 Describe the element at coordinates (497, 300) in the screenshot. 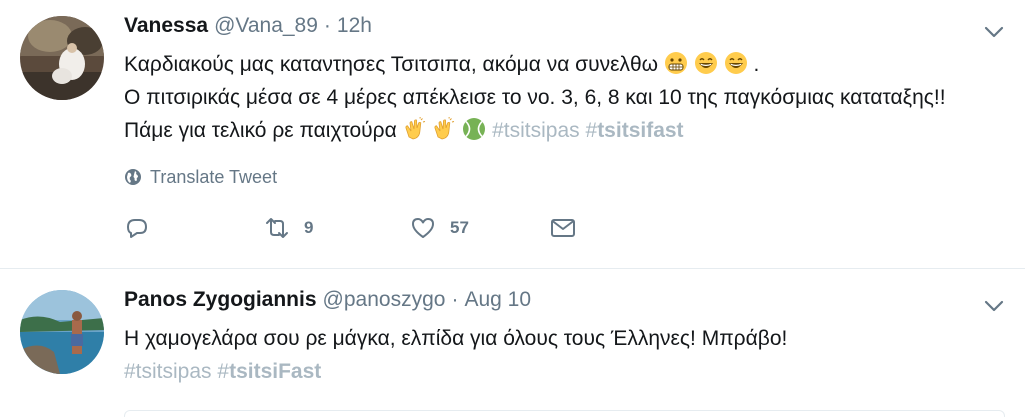

I see `timestamp: Aug 10` at that location.